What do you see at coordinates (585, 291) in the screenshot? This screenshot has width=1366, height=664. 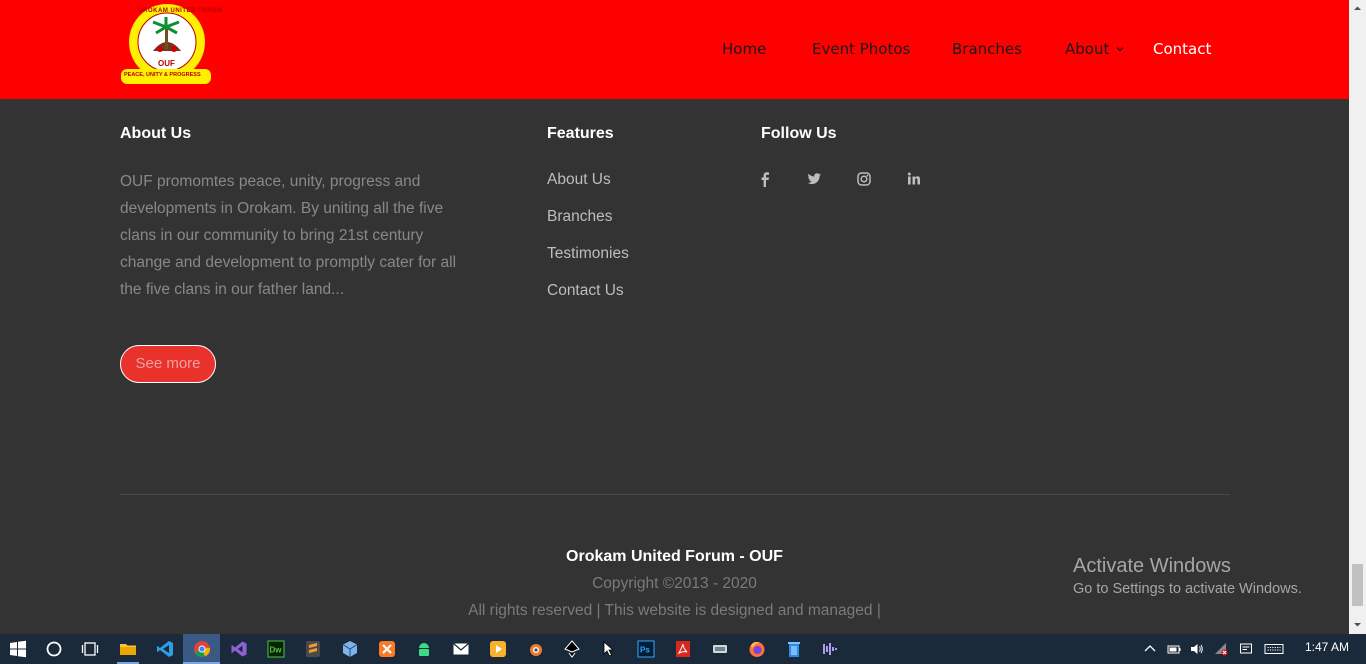 I see `feature-link-contact-us: Contact Us` at bounding box center [585, 291].